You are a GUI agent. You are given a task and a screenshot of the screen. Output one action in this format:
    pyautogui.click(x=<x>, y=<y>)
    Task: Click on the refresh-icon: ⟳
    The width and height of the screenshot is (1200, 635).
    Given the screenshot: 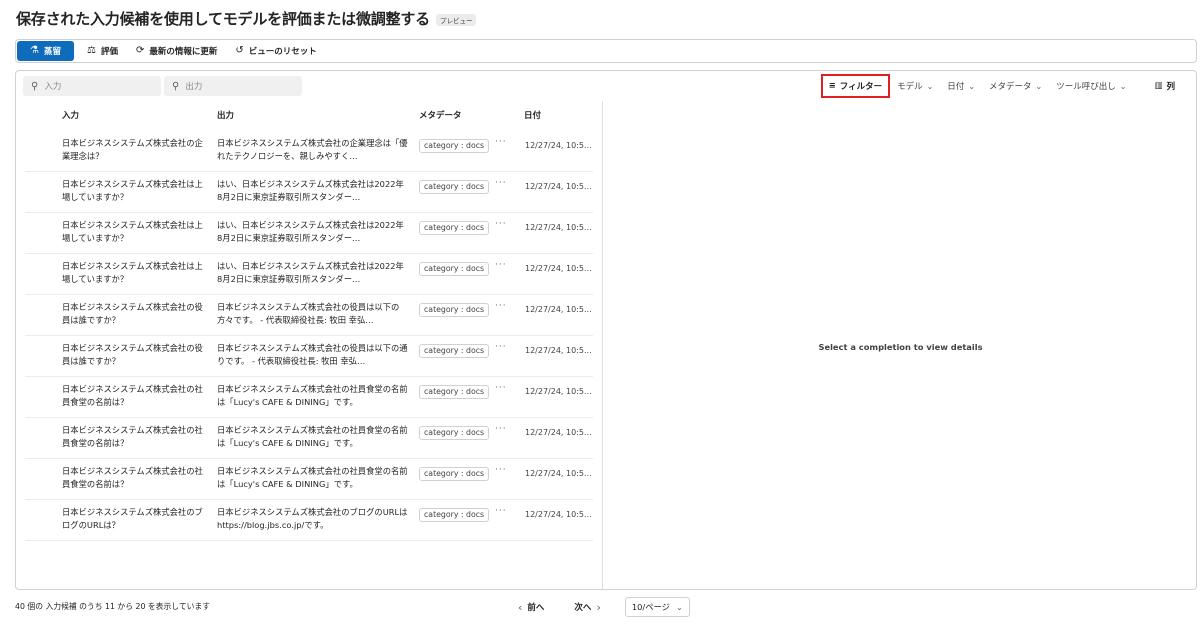 What is the action you would take?
    pyautogui.click(x=140, y=50)
    